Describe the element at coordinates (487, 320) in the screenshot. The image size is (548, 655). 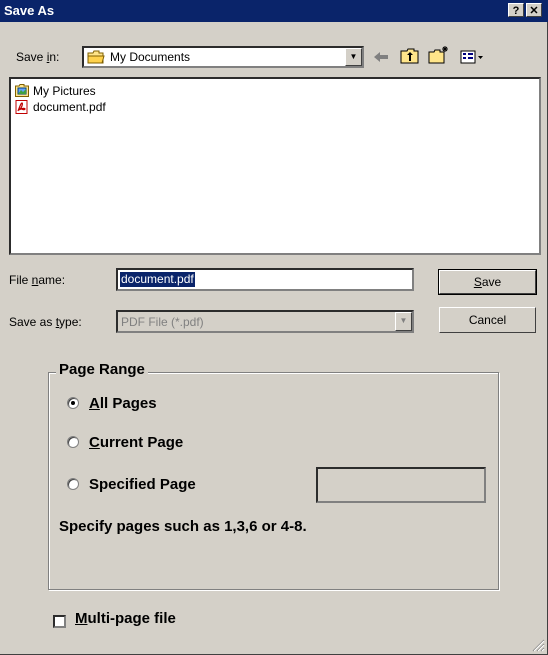
I see `cancel-button: Cancel` at that location.